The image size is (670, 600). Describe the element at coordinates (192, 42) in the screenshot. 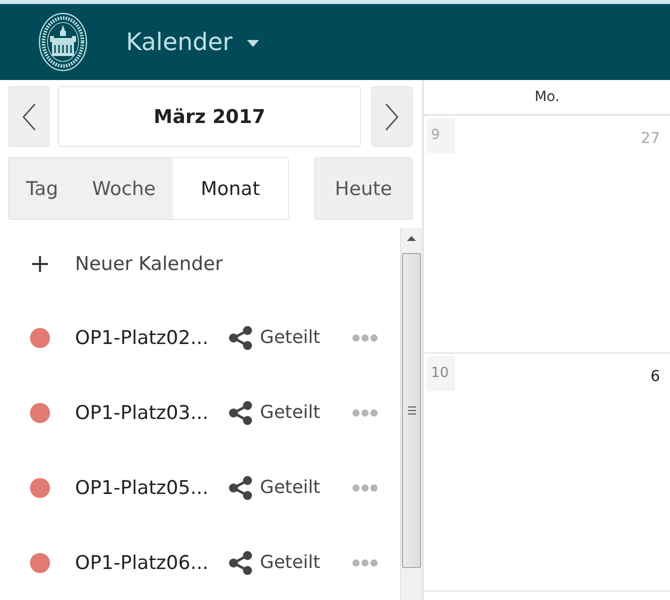

I see `calendar-menu-button: Kalender` at that location.